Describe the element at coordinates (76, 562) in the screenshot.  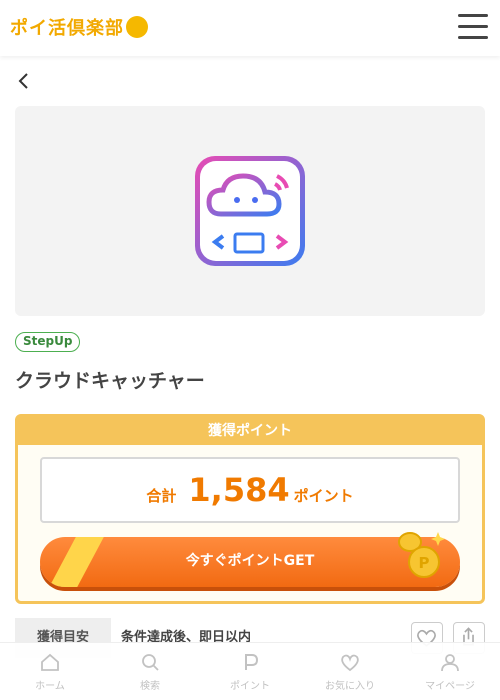
I see `button-stripe` at that location.